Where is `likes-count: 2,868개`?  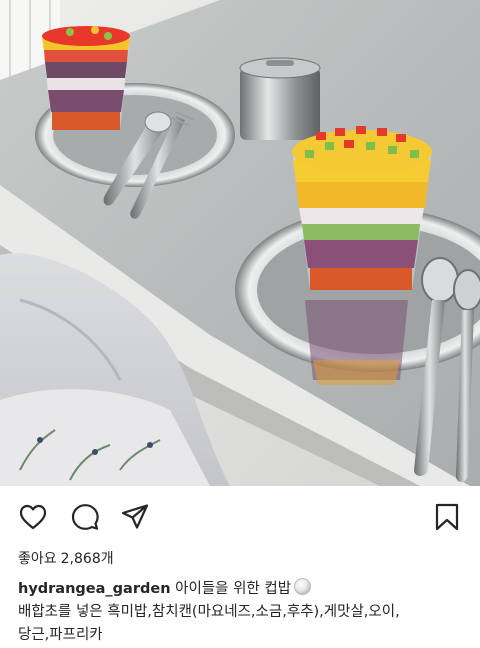
likes-count: 2,868개 is located at coordinates (87, 559).